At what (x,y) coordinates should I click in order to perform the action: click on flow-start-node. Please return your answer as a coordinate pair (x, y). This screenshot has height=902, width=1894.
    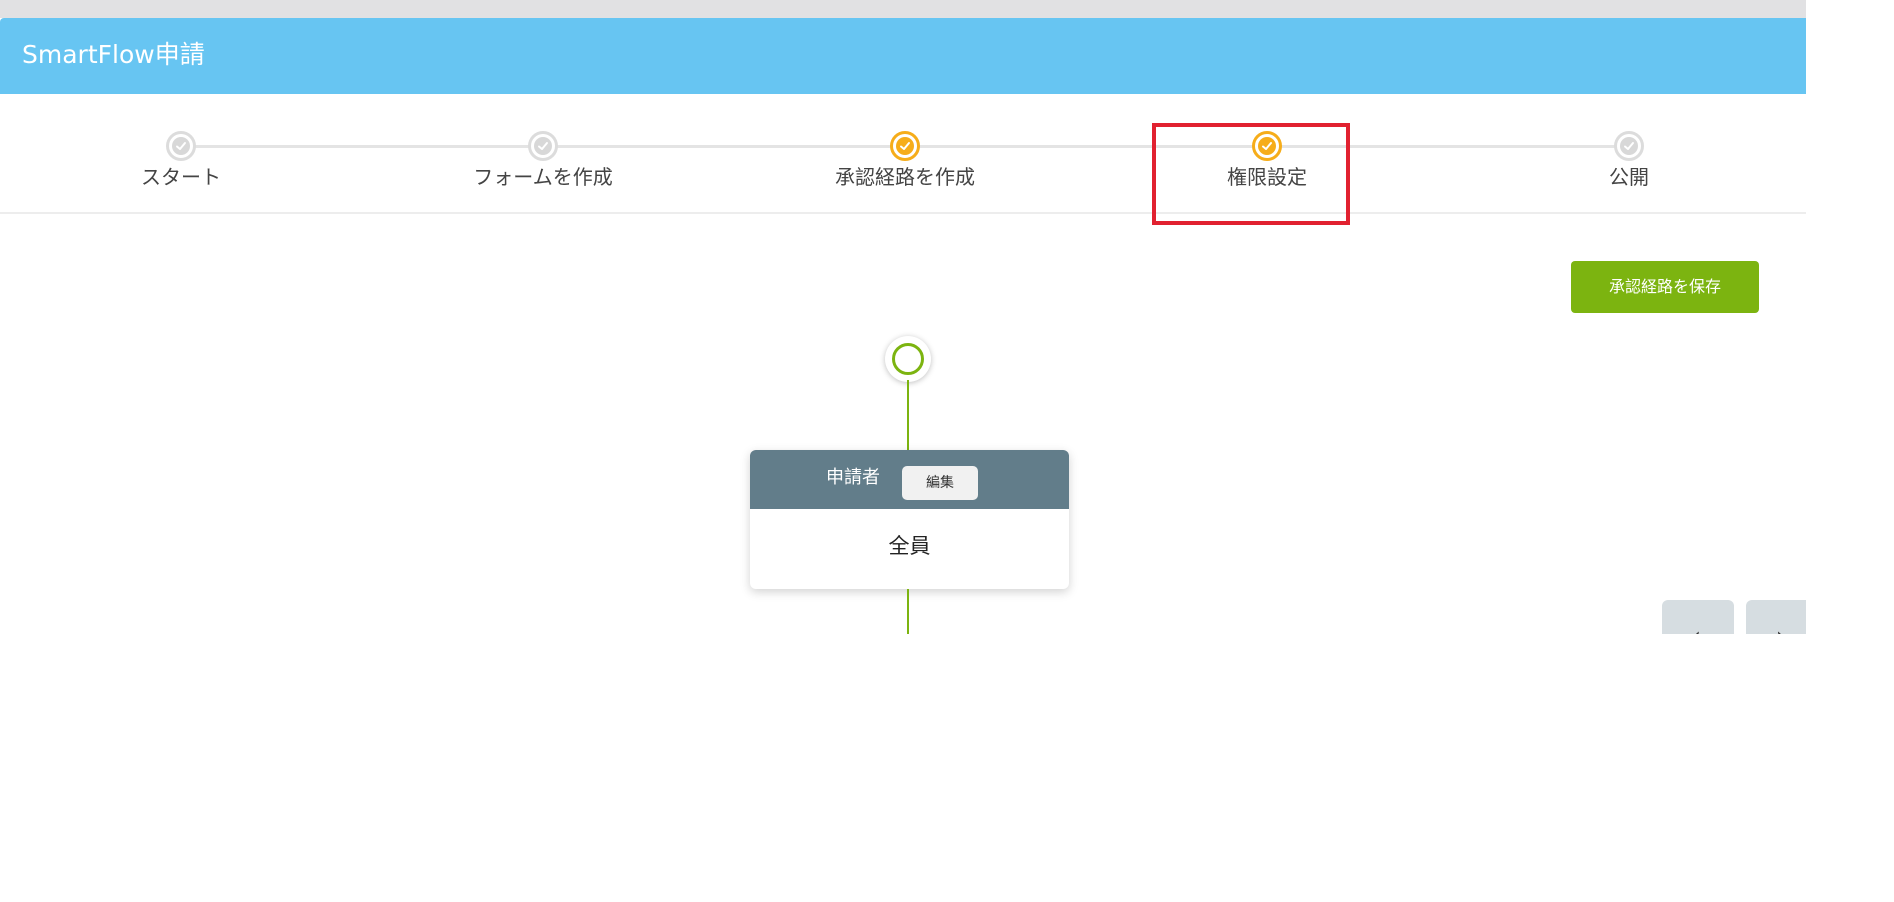
    Looking at the image, I should click on (908, 359).